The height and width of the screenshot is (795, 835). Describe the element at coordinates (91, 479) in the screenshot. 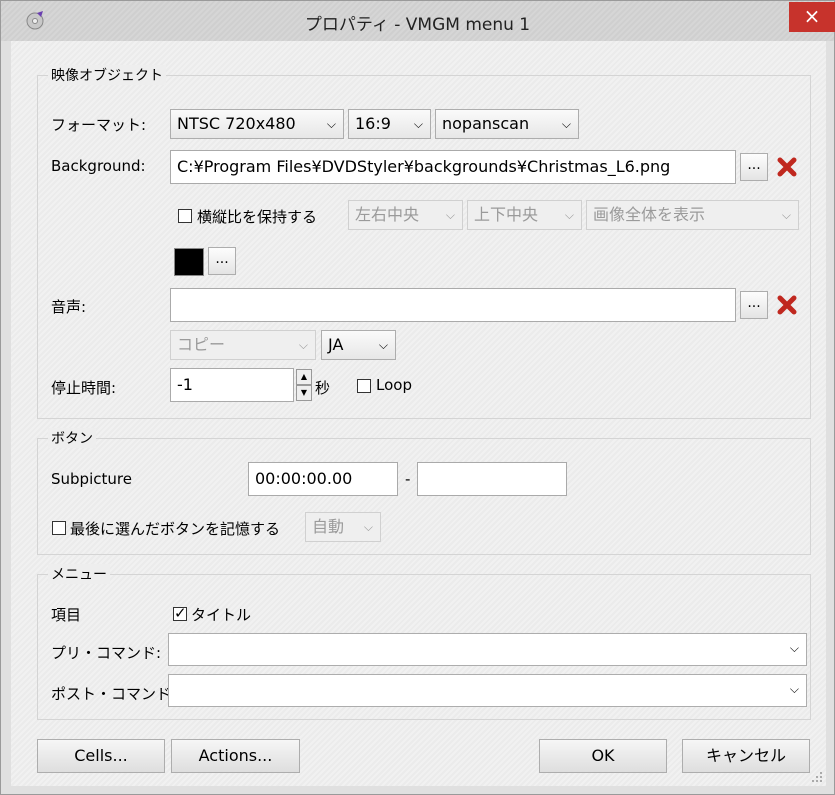

I see `subpicture-label: Subpicture` at that location.